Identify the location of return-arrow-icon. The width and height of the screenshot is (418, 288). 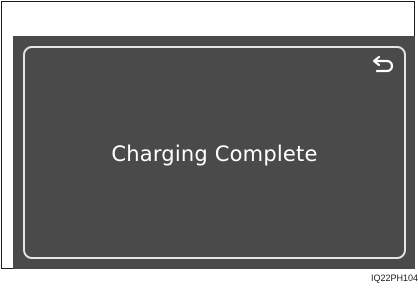
(383, 66).